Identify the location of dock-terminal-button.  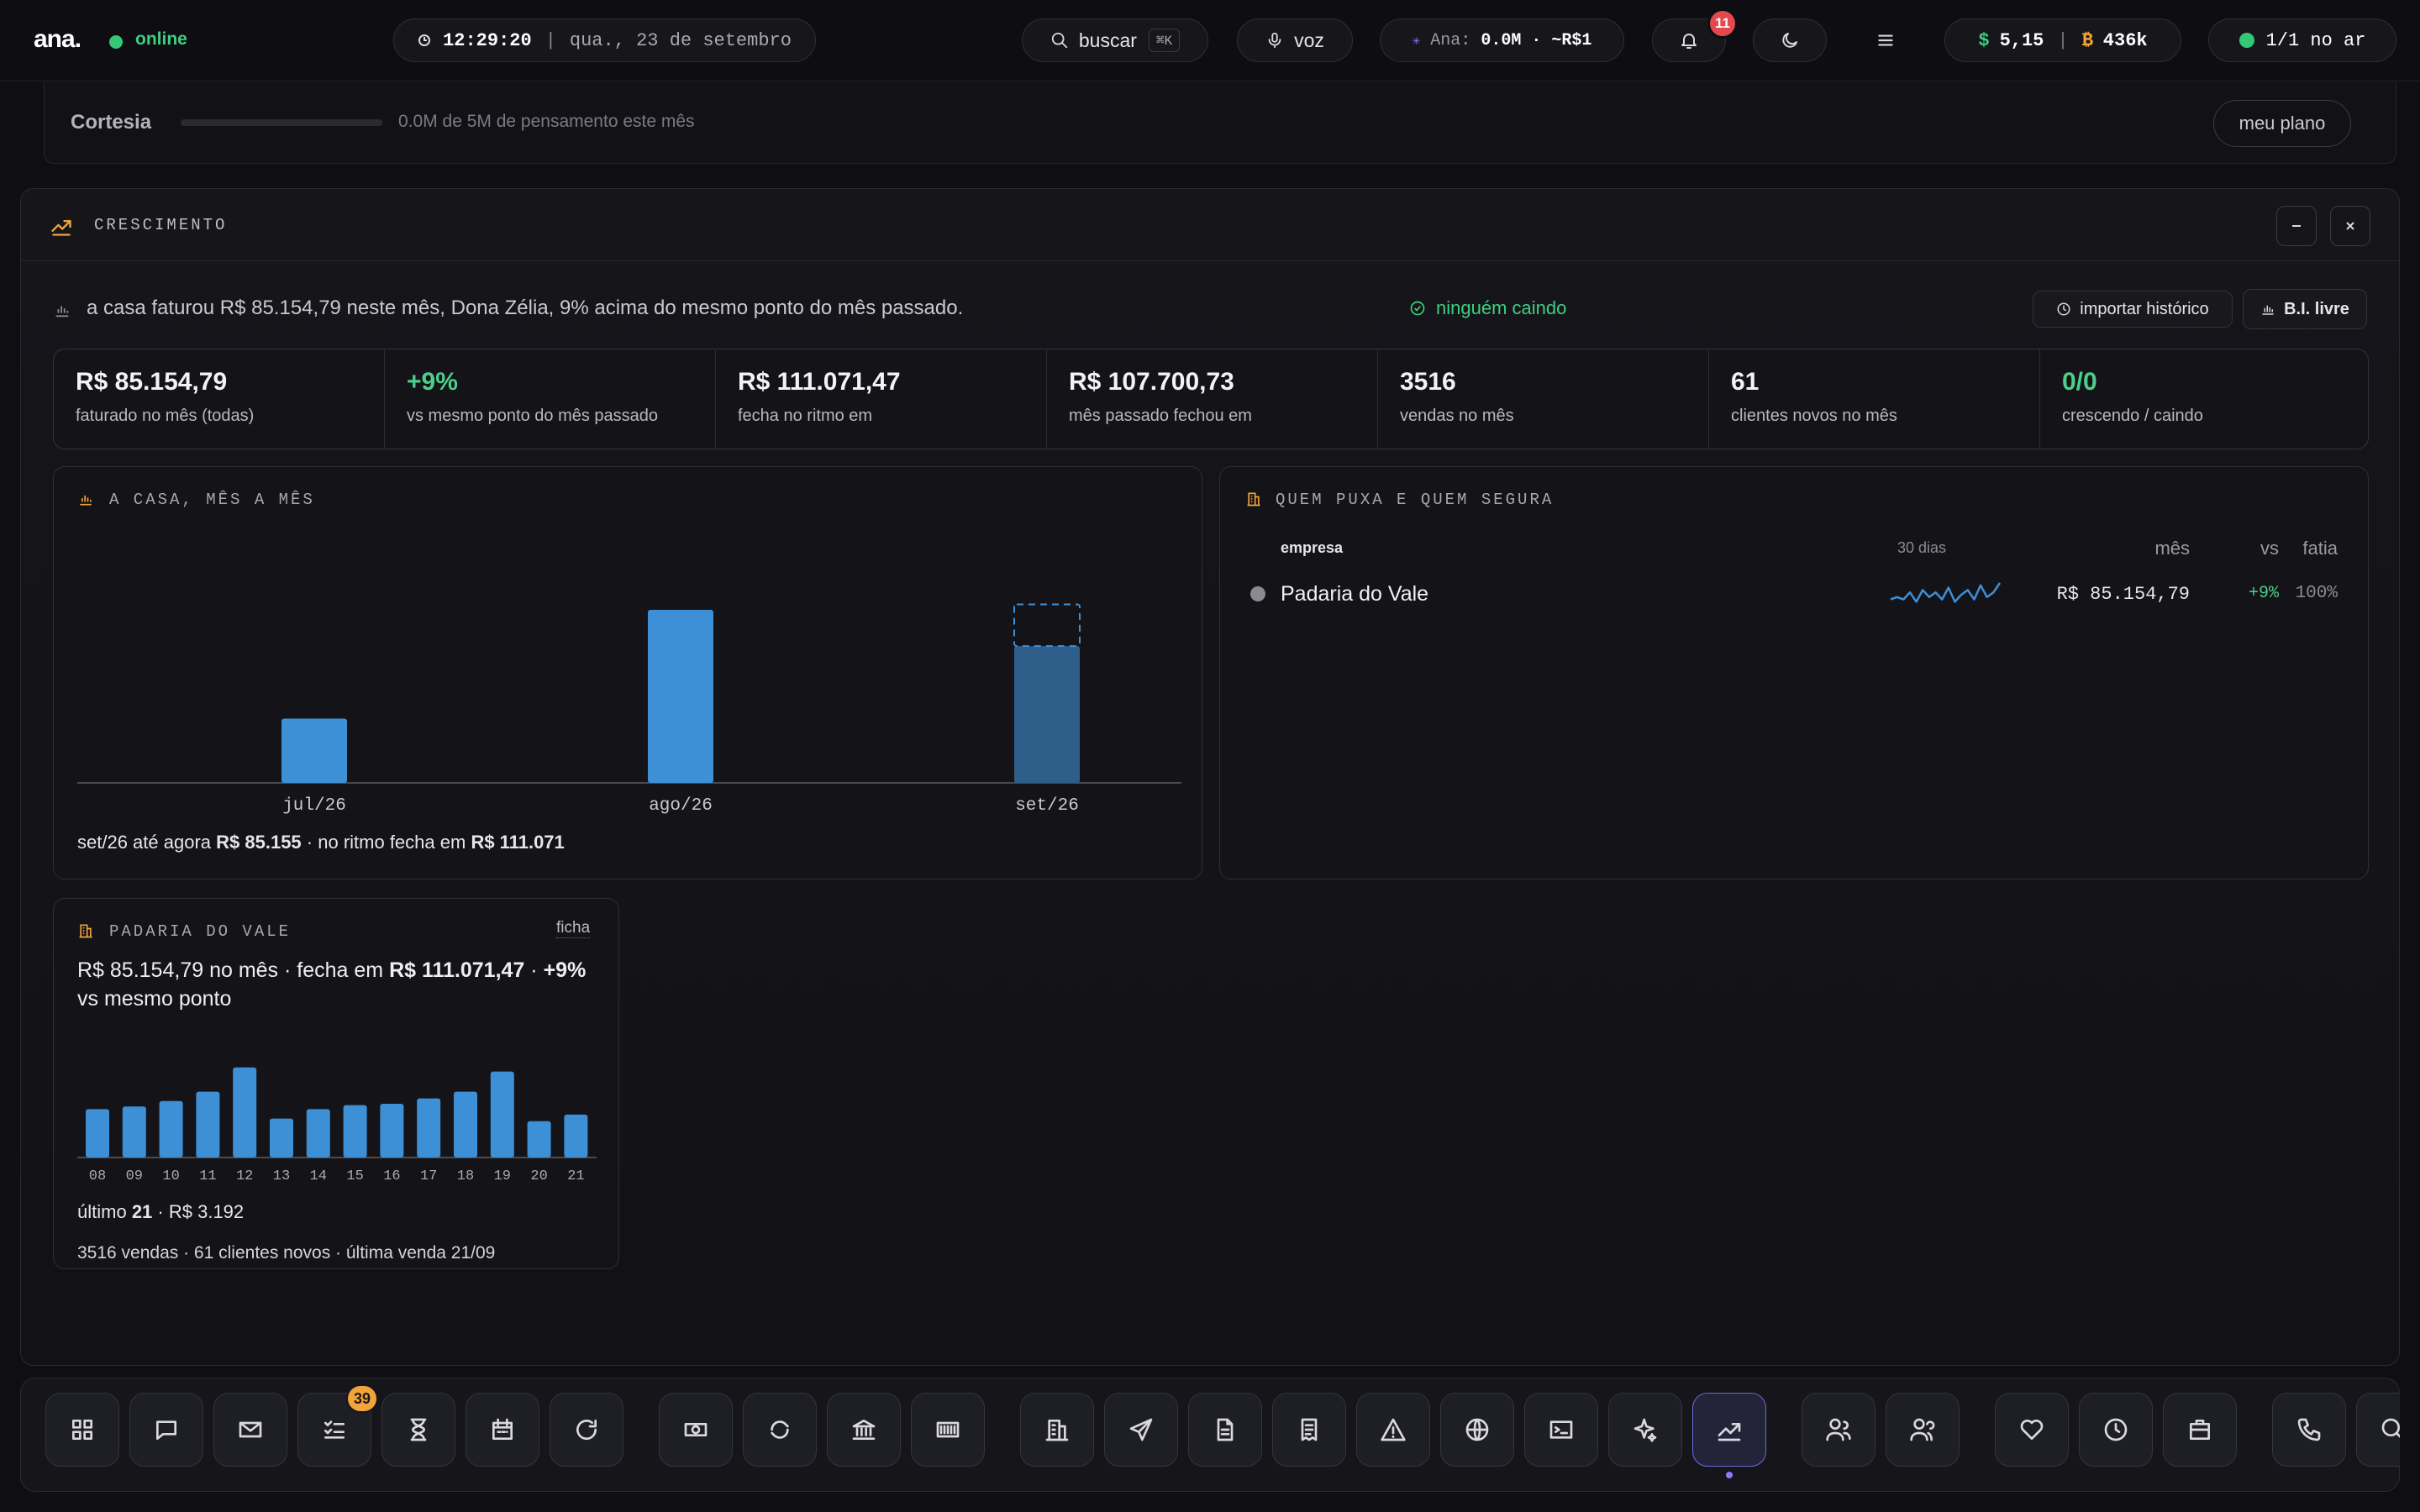
(1561, 1430).